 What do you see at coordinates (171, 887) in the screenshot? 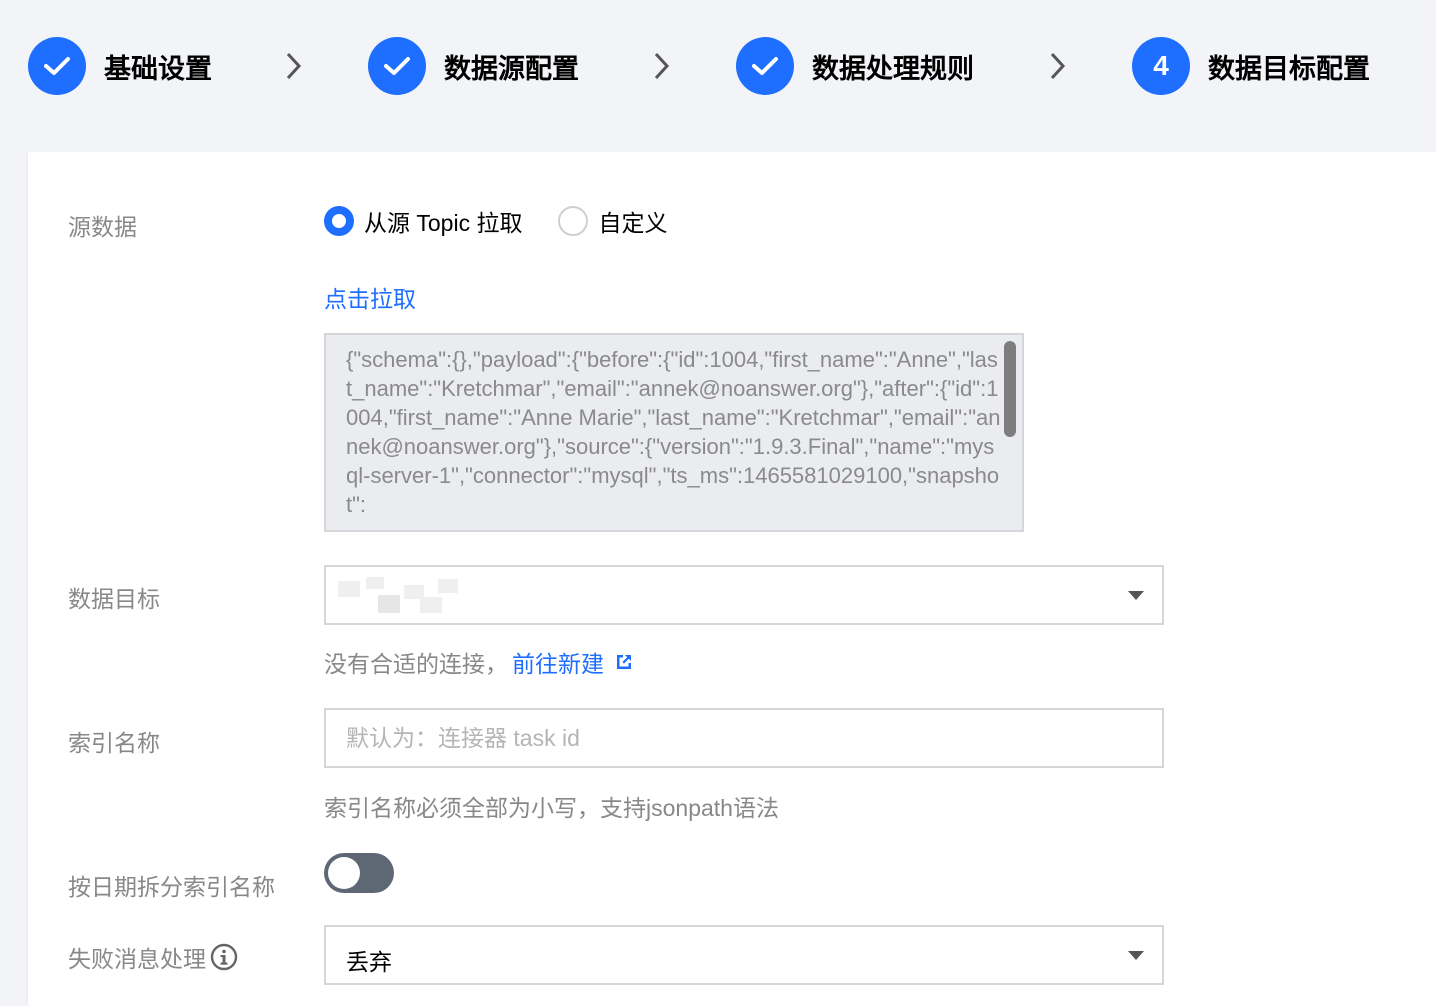
I see `split-by-date-label: 按日期拆分索引名称` at bounding box center [171, 887].